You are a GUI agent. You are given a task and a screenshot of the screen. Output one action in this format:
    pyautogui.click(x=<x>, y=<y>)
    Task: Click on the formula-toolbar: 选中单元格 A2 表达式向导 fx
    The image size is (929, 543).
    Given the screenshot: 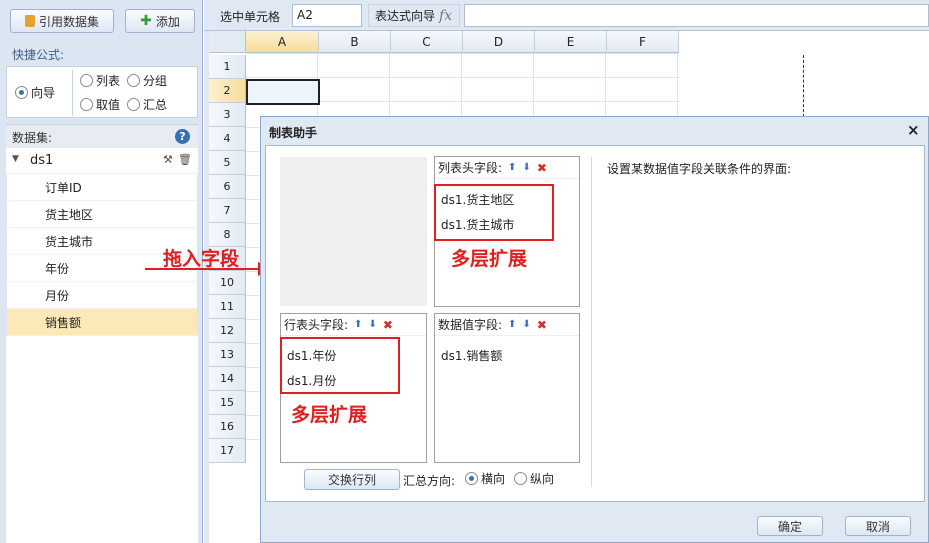 What is the action you would take?
    pyautogui.click(x=566, y=15)
    